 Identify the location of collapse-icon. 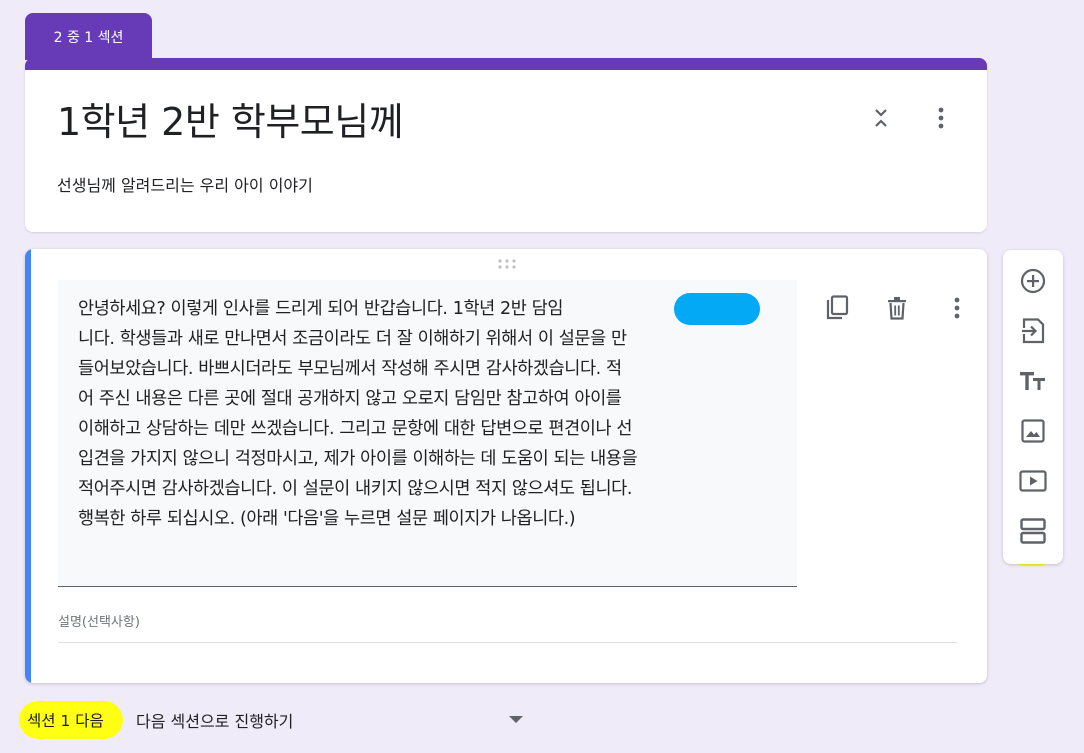
(881, 118).